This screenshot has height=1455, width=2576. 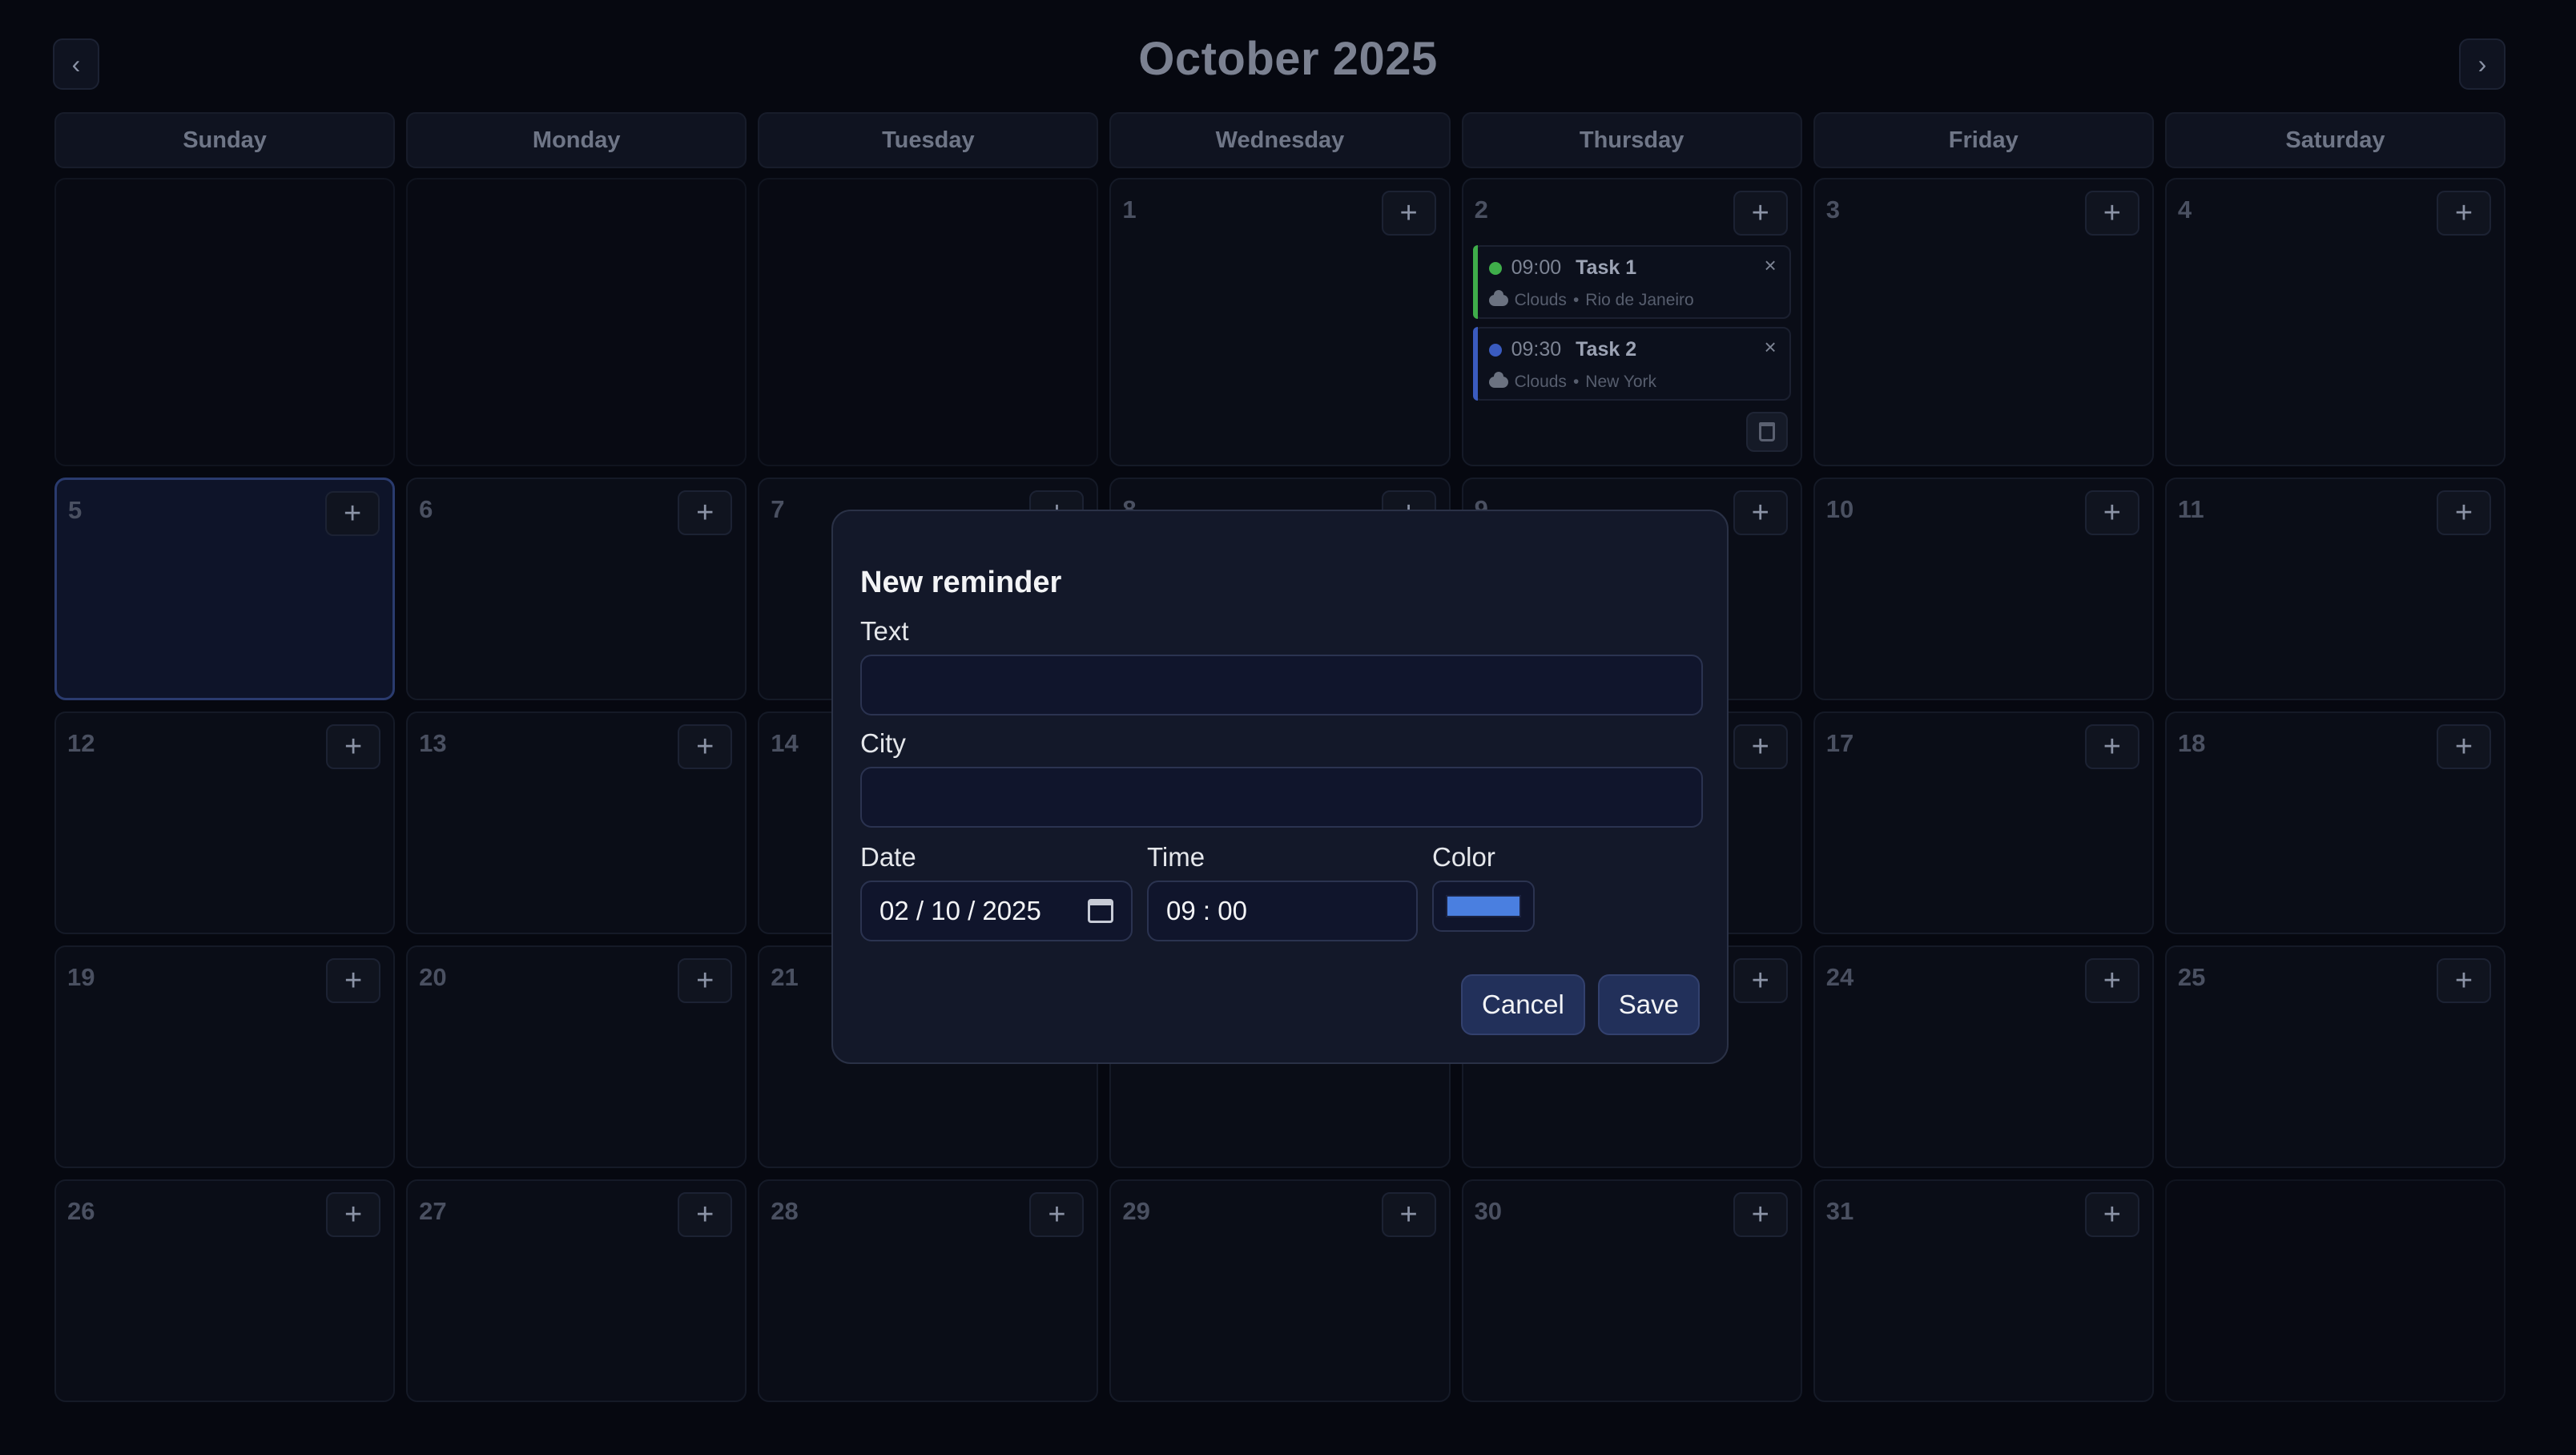 What do you see at coordinates (1280, 322) in the screenshot?
I see `day-cell-1: 1 +` at bounding box center [1280, 322].